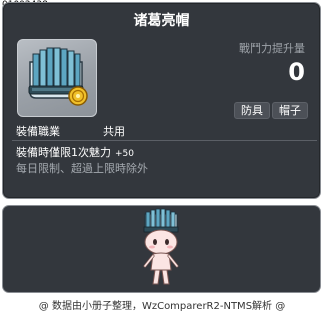 The image size is (324, 316). I want to click on power-label: 戰鬥力提升量, so click(272, 48).